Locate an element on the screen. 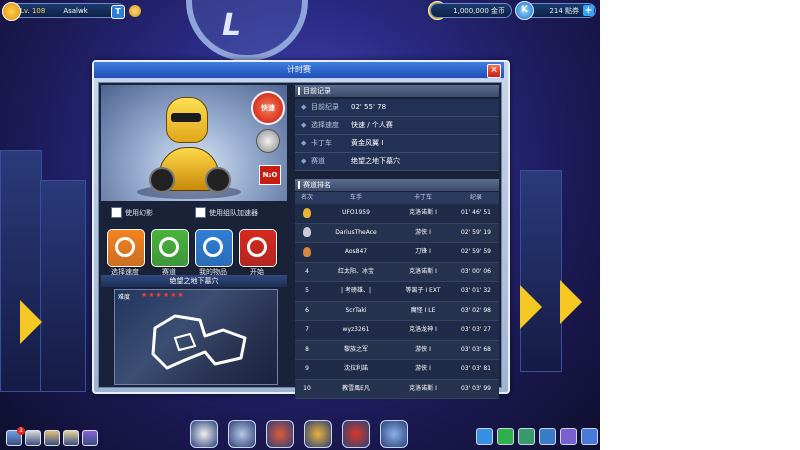 Image resolution: width=800 pixels, height=450 pixels. ghost-option: 使用幻影 is located at coordinates (132, 212).